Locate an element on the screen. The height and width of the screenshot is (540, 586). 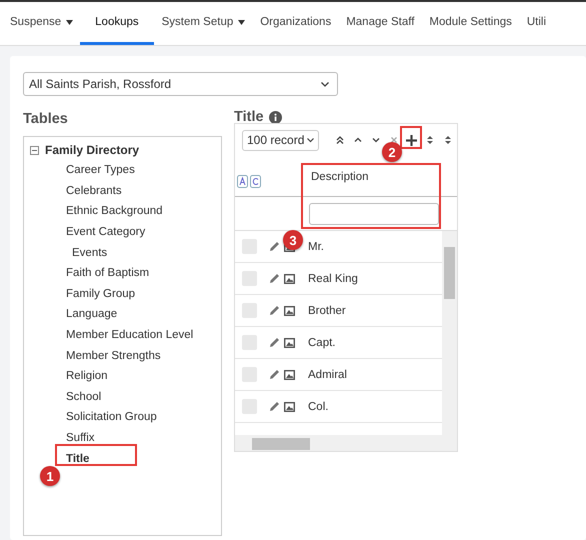
table-cell: Col. is located at coordinates (318, 406).